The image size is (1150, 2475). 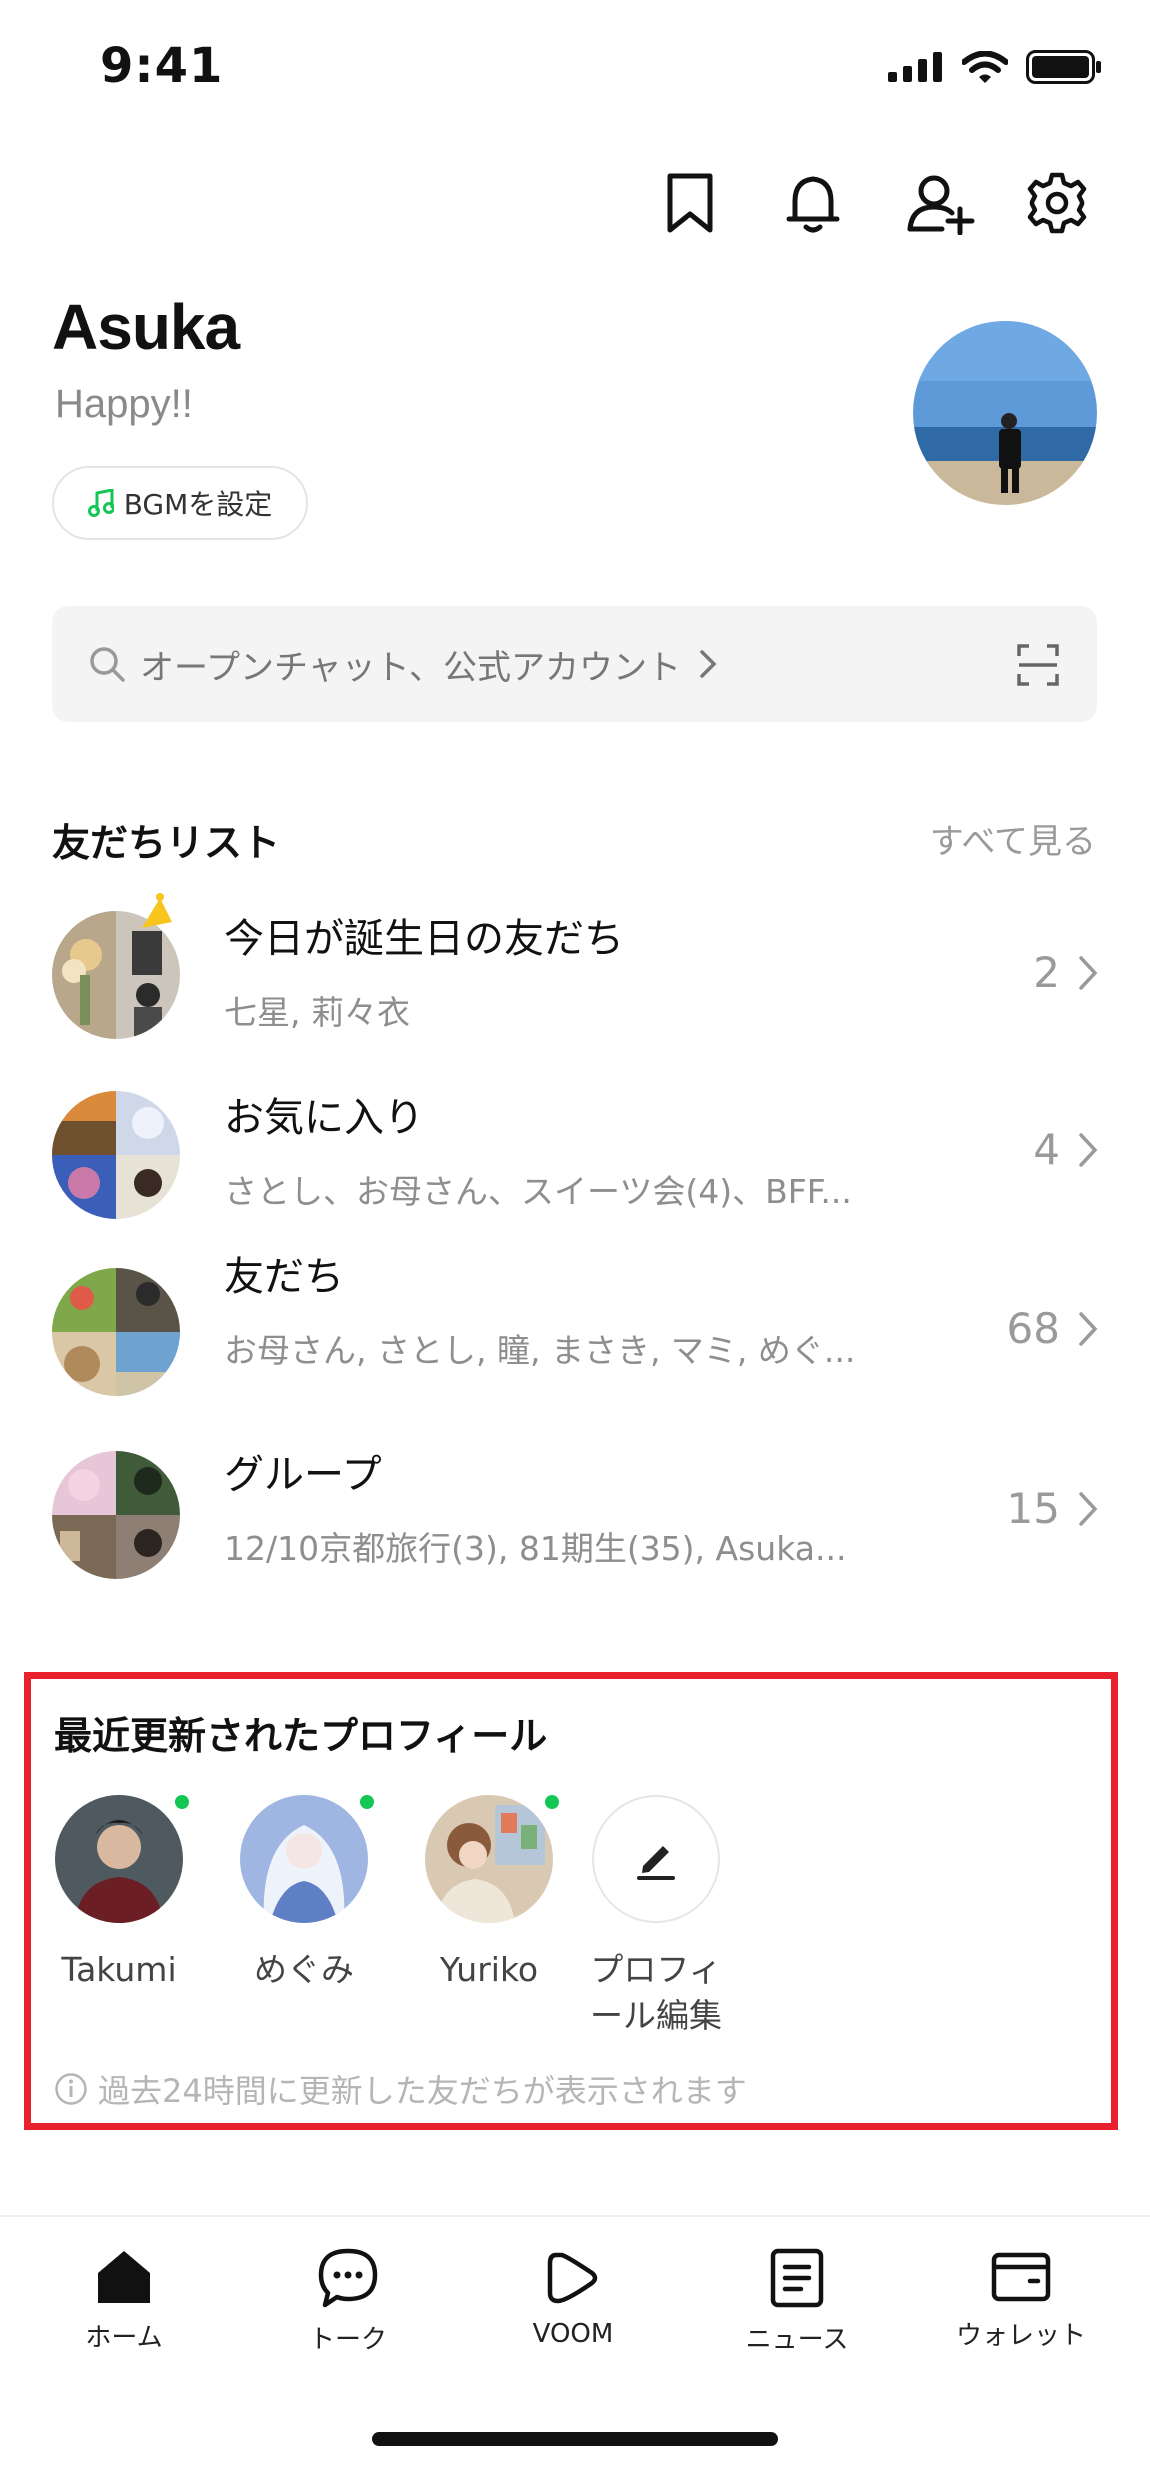 What do you see at coordinates (656, 1863) in the screenshot?
I see `pencil-icon` at bounding box center [656, 1863].